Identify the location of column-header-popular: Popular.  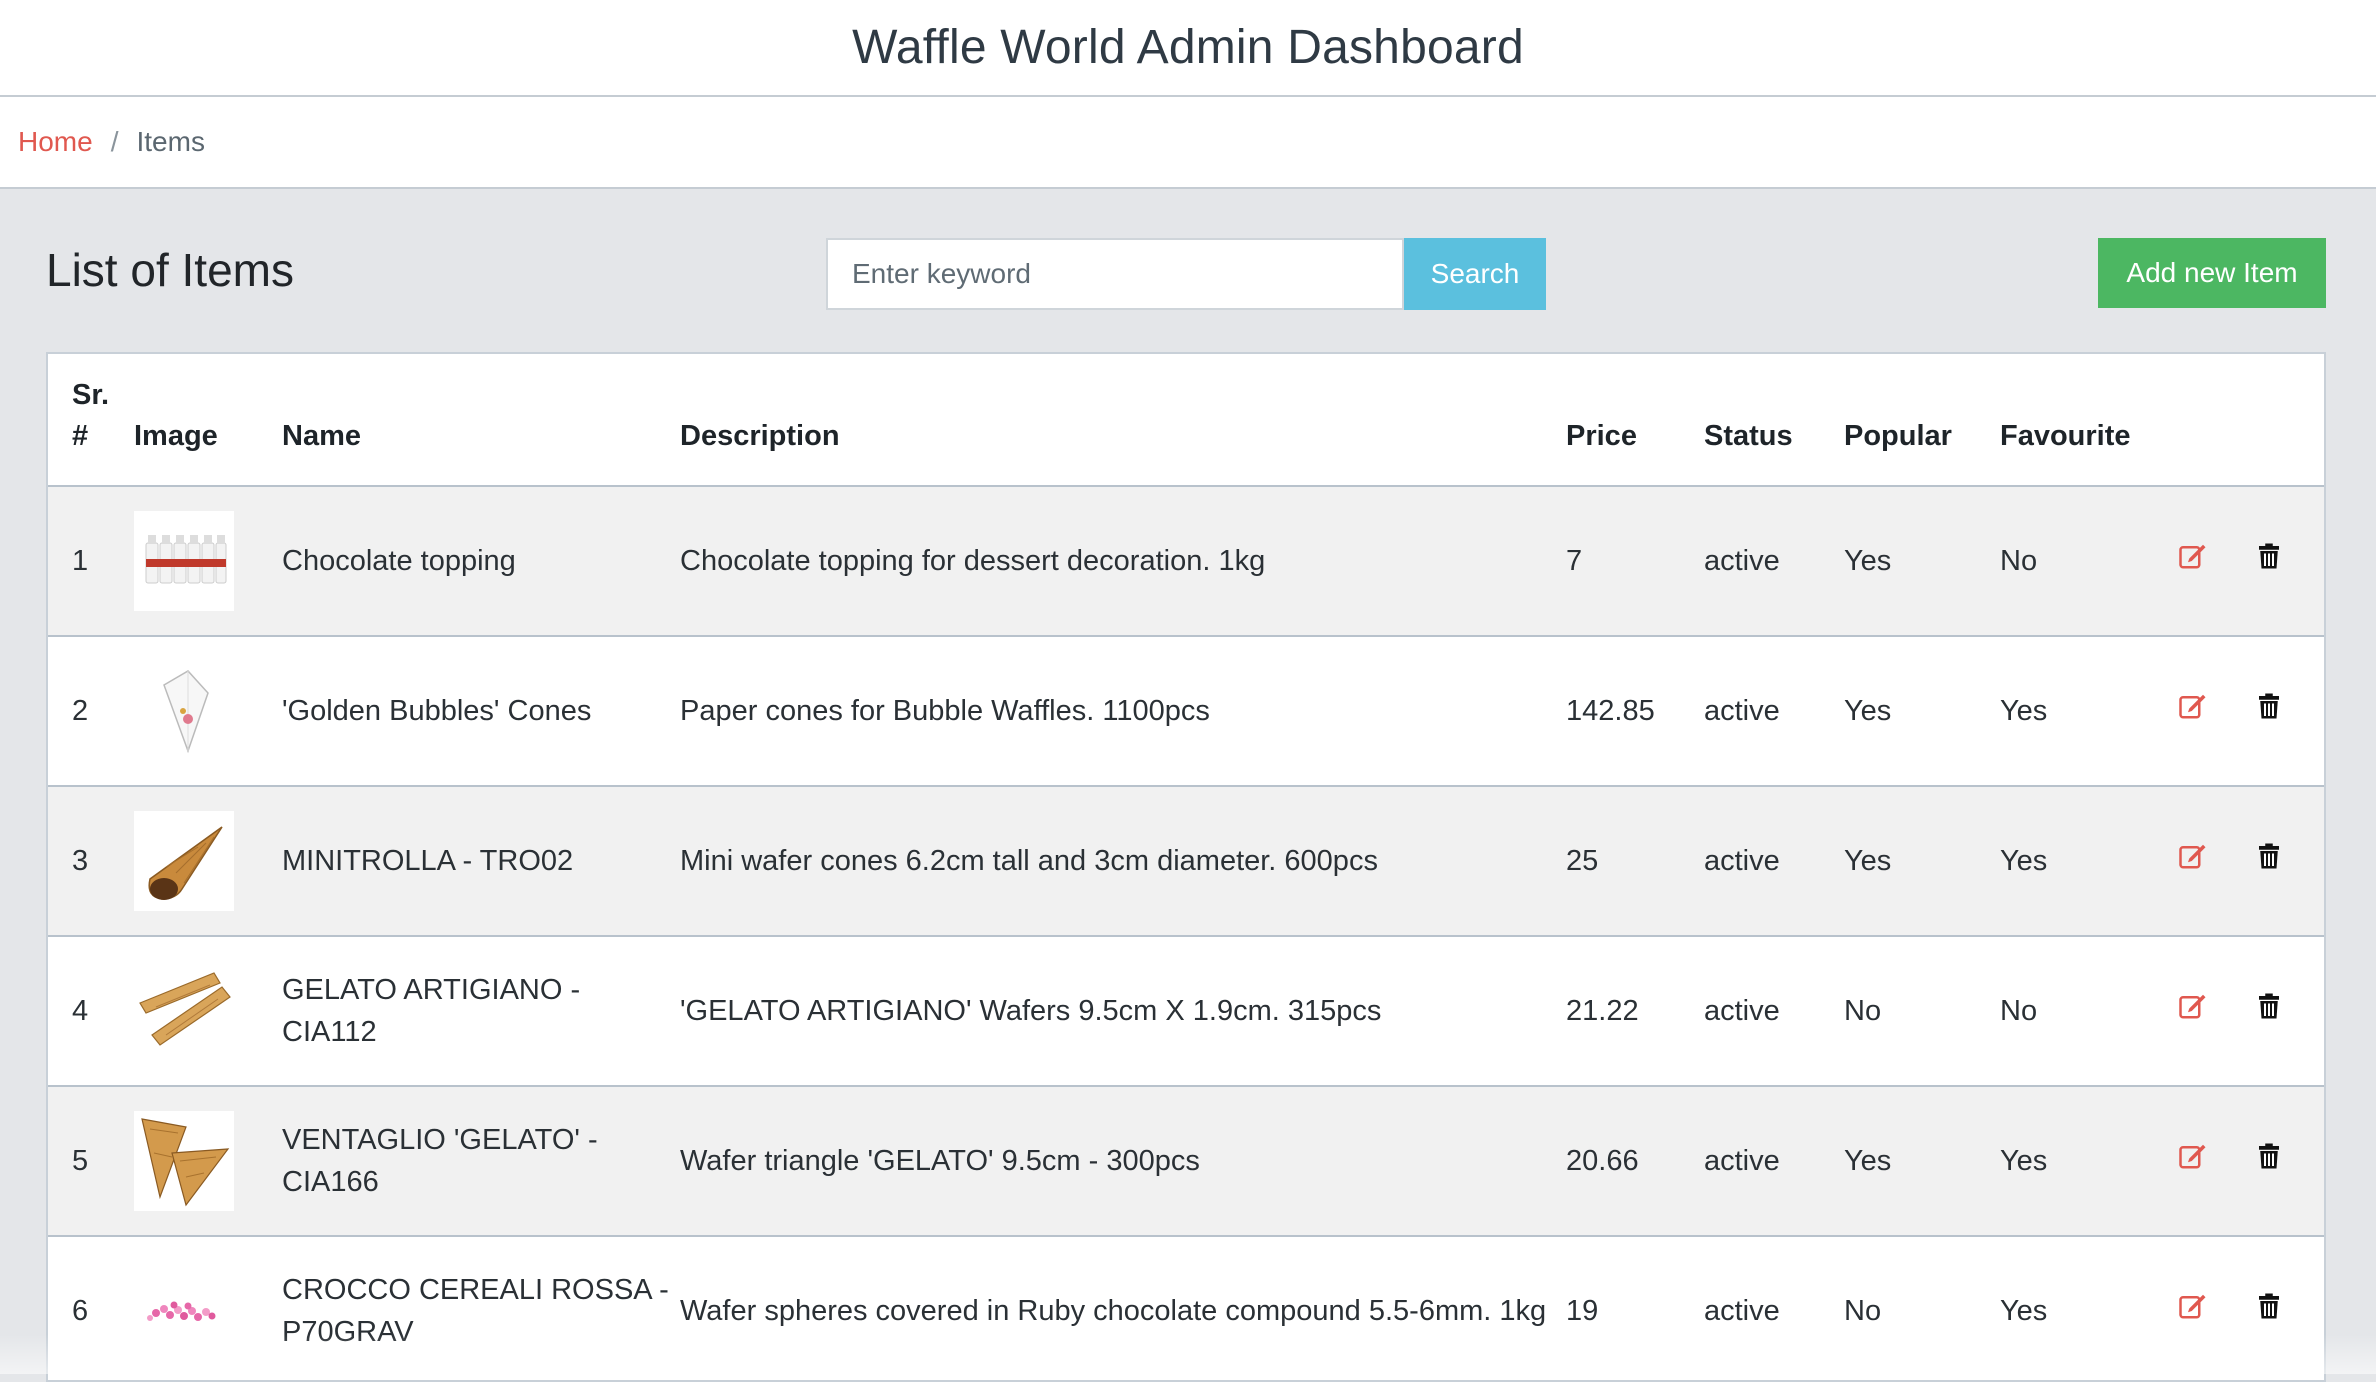
(1922, 420).